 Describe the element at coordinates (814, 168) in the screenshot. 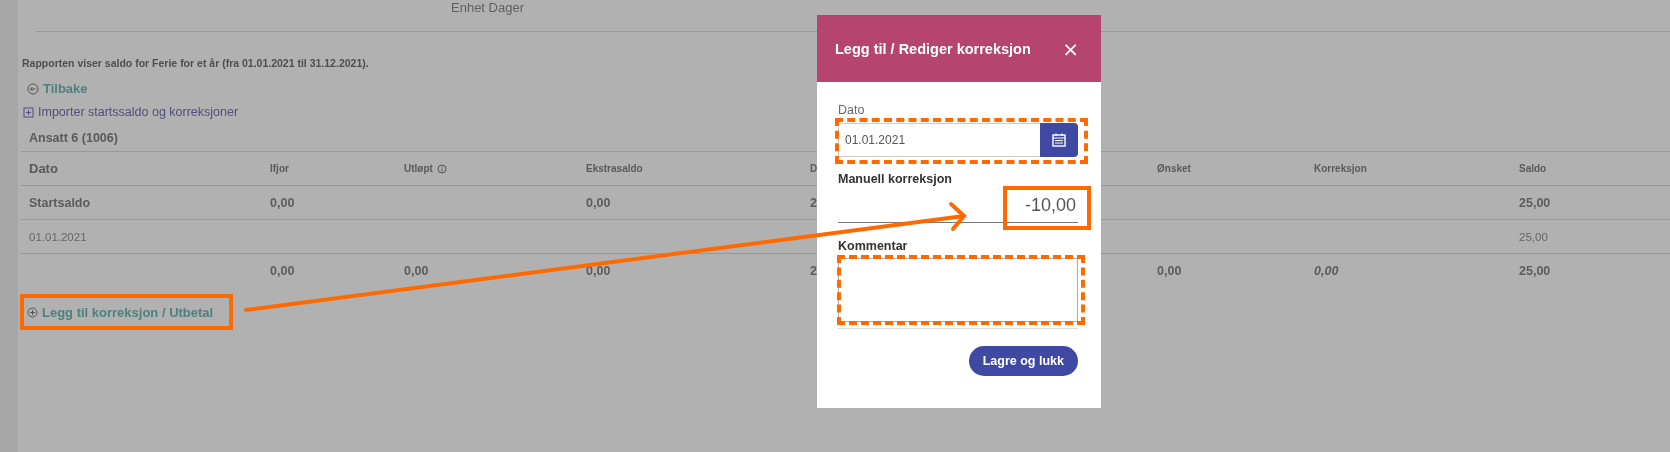

I see `column-header: D` at that location.